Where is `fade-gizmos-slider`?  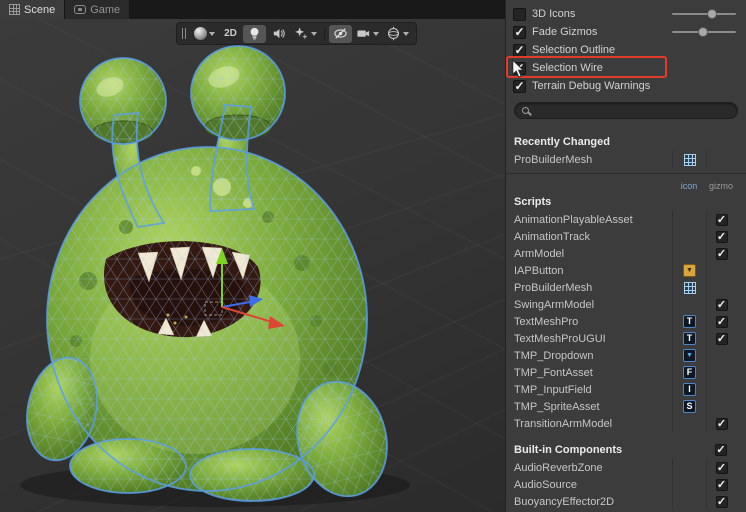 fade-gizmos-slider is located at coordinates (704, 32).